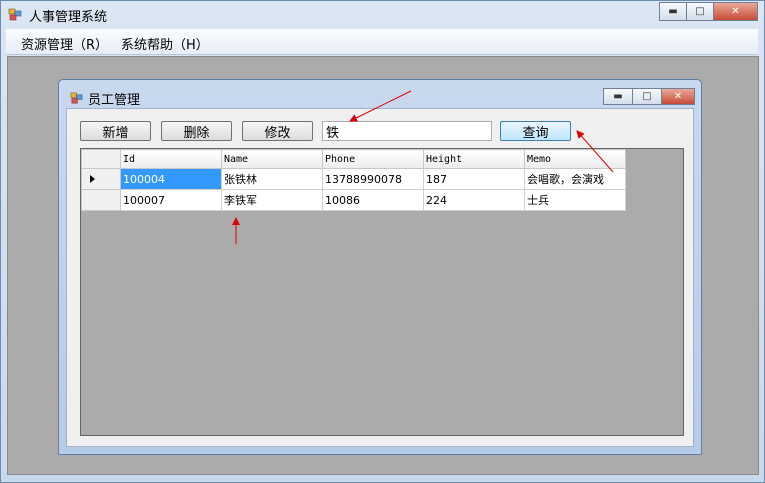  I want to click on query-button: 查询, so click(535, 131).